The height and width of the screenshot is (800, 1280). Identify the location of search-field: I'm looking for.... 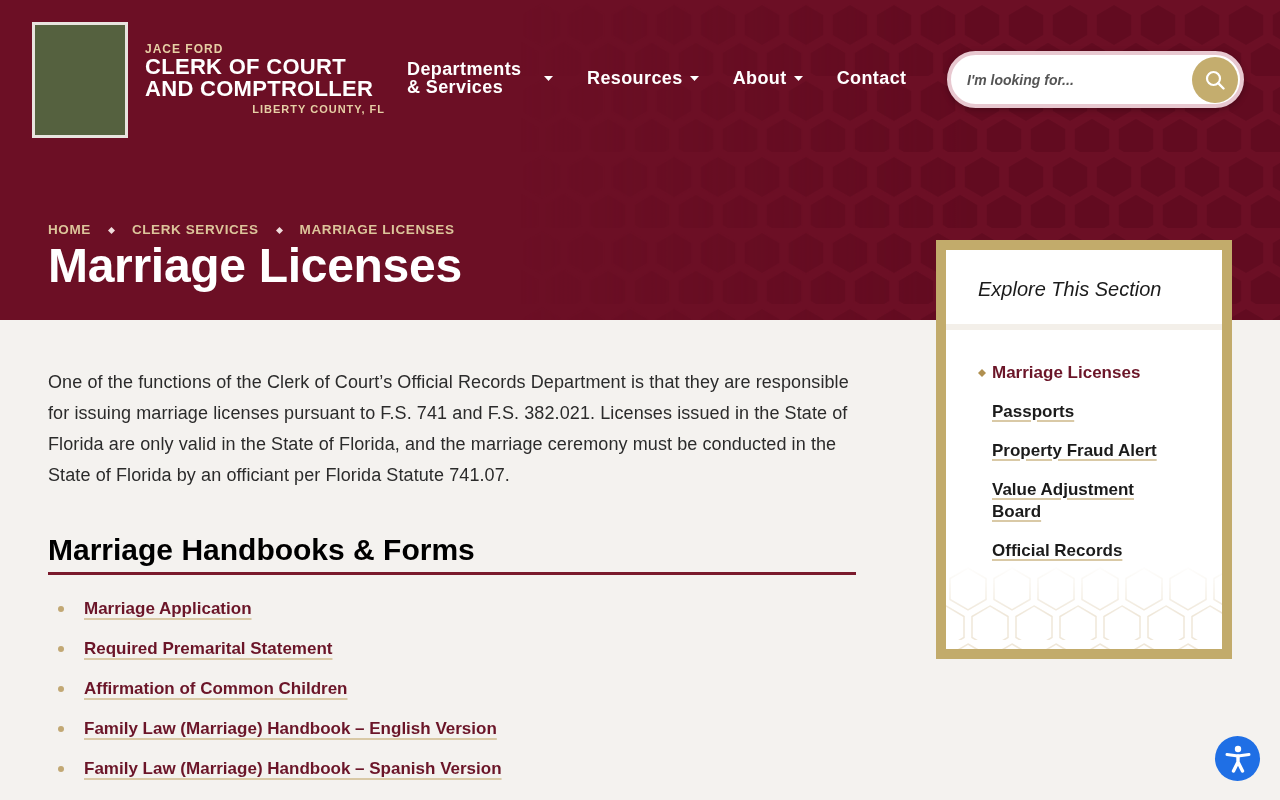
(1095, 79).